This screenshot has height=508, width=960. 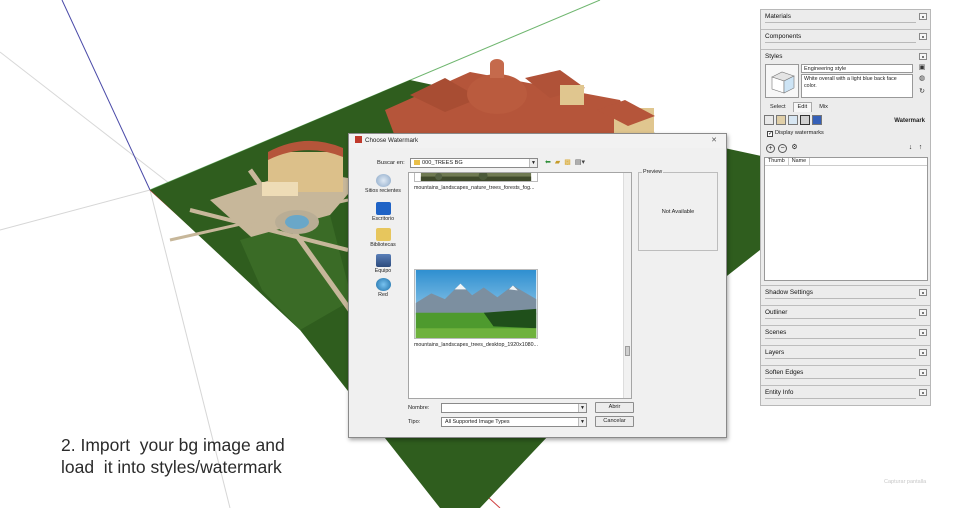 I want to click on preview-label: Preview, so click(x=653, y=172).